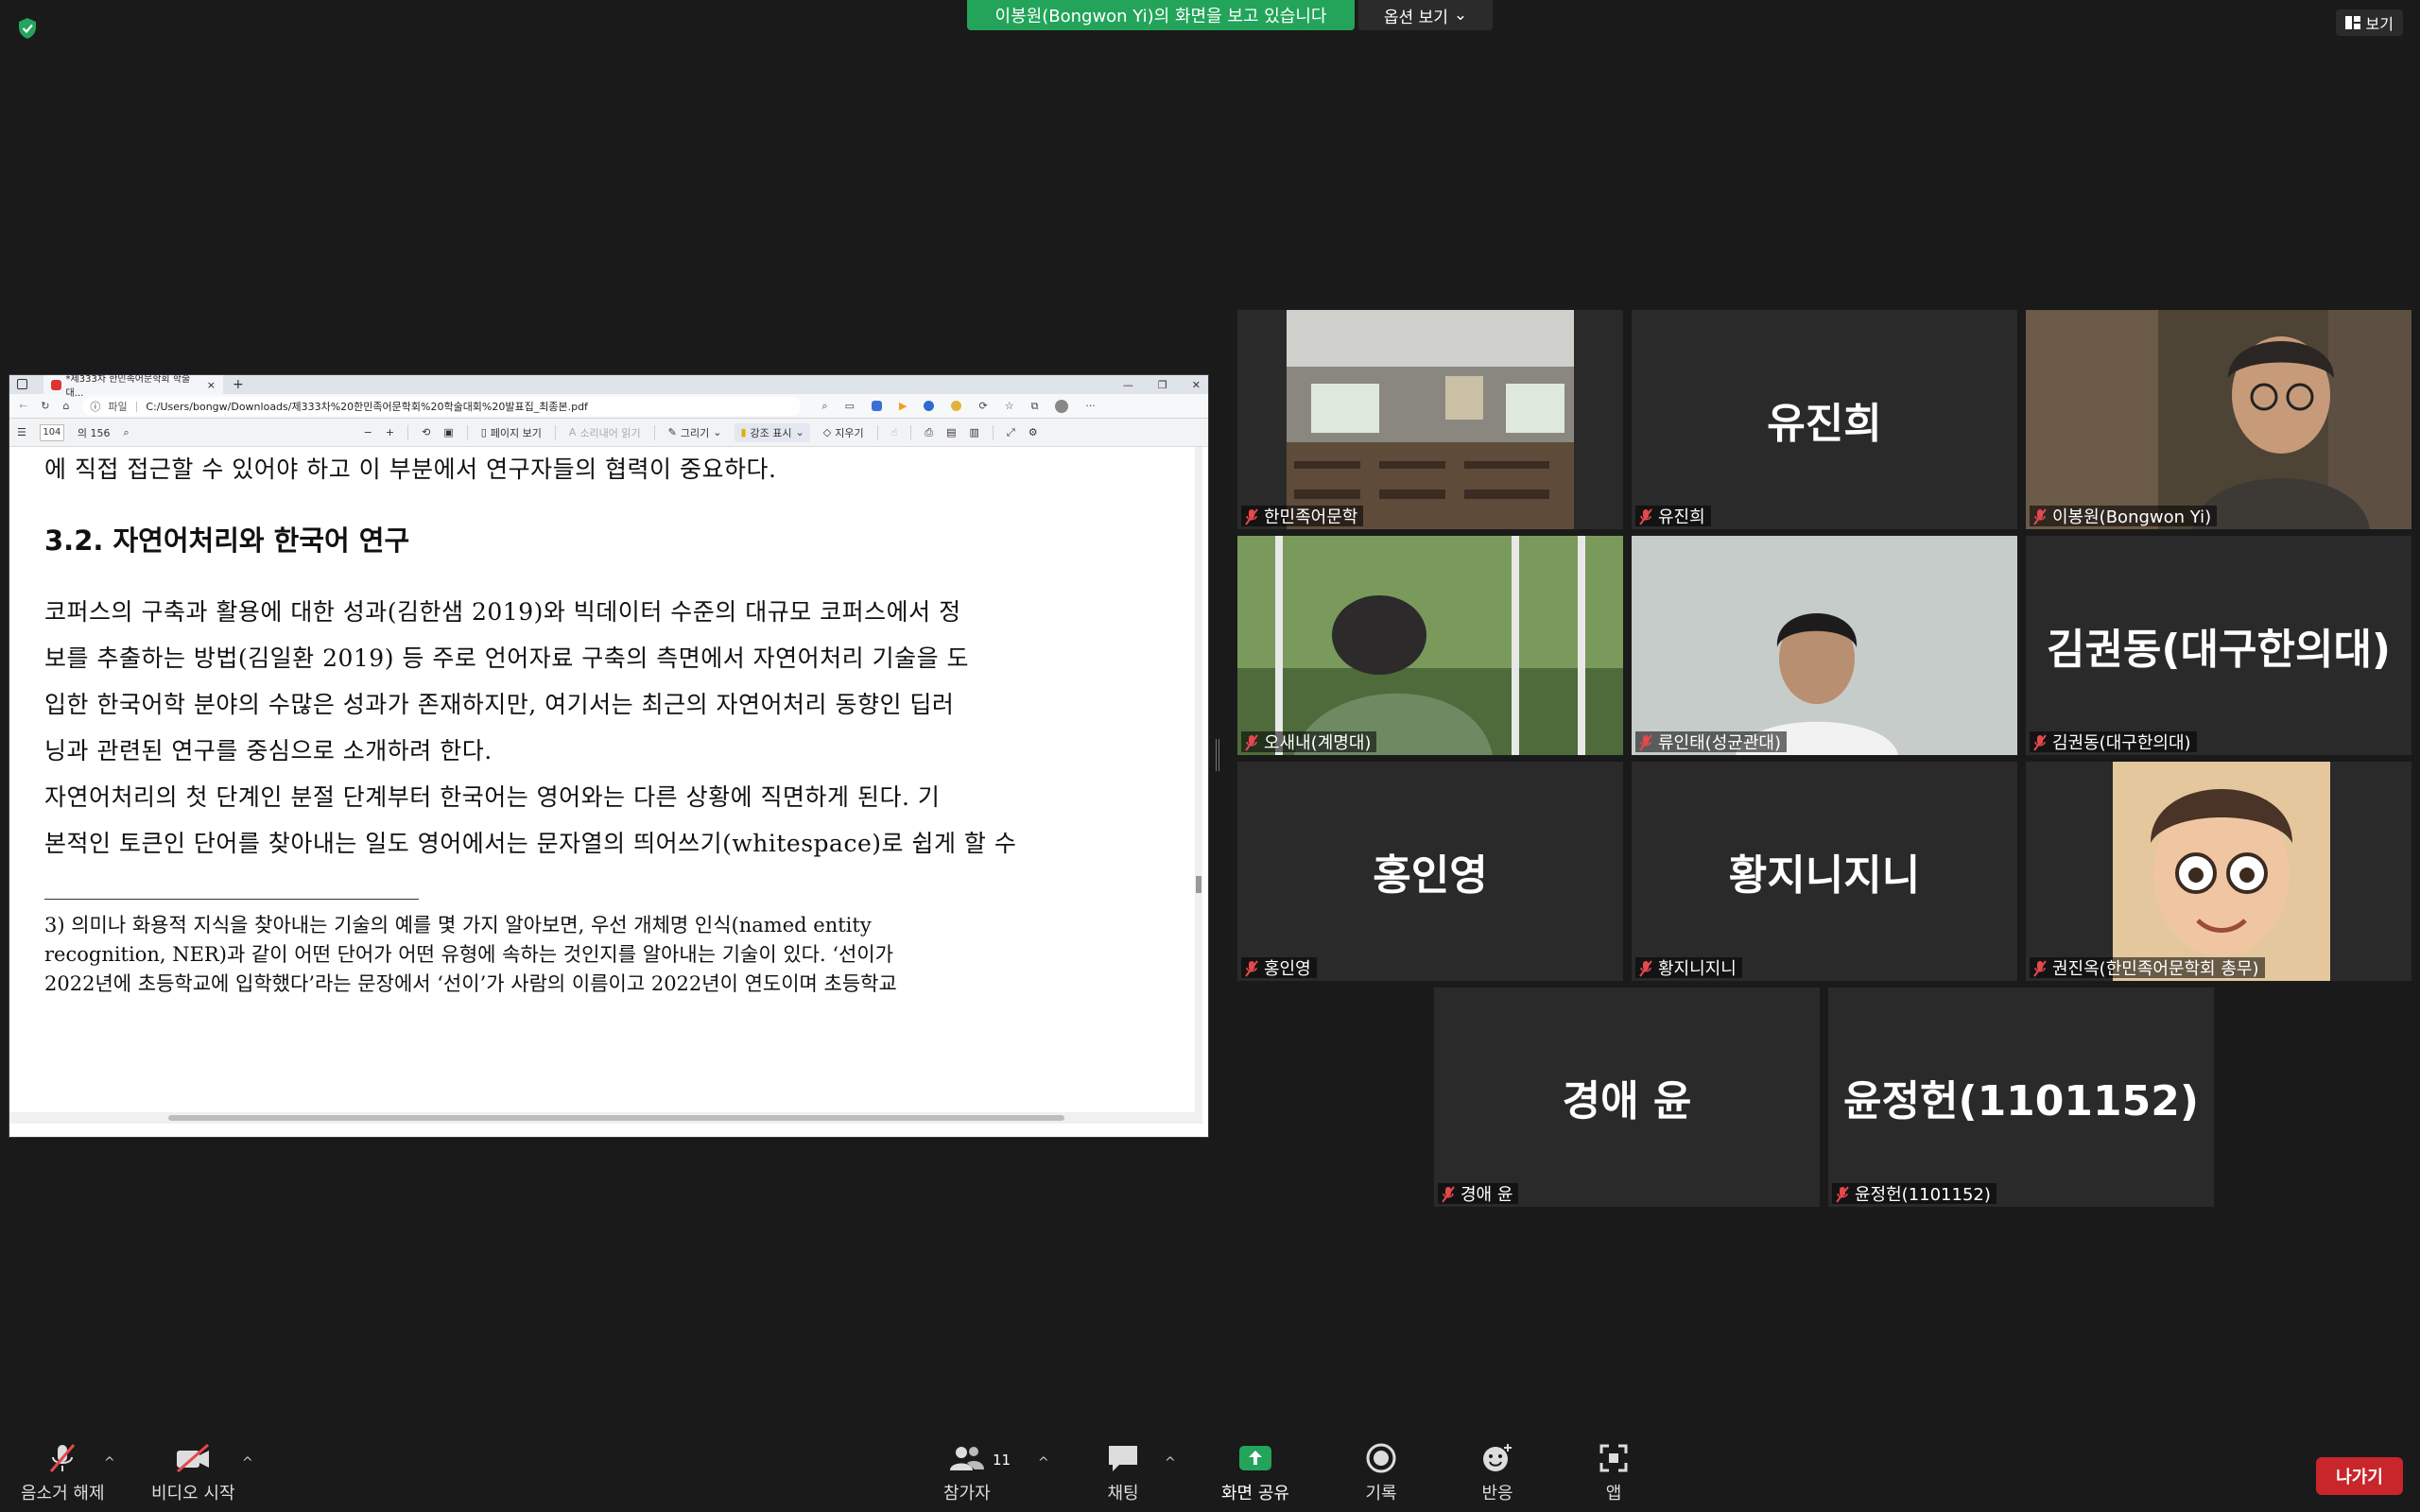 This screenshot has height=1512, width=2420. Describe the element at coordinates (1011, 432) in the screenshot. I see `fullscreen-icon: ⤢` at that location.